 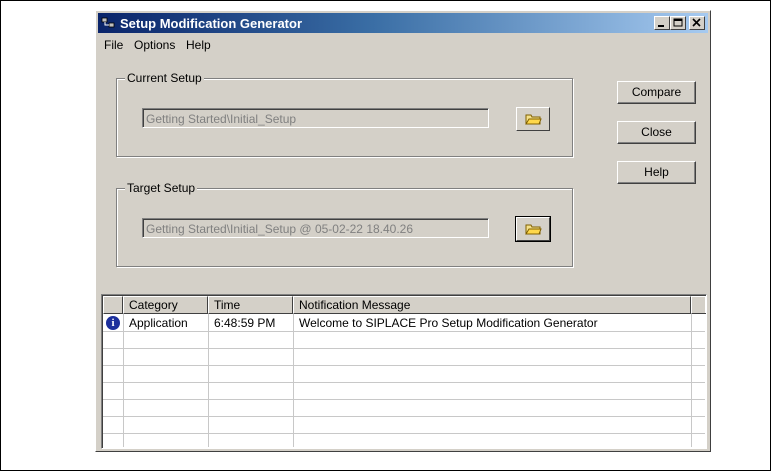 What do you see at coordinates (403, 45) in the screenshot?
I see `menu-bar: File Options Help` at bounding box center [403, 45].